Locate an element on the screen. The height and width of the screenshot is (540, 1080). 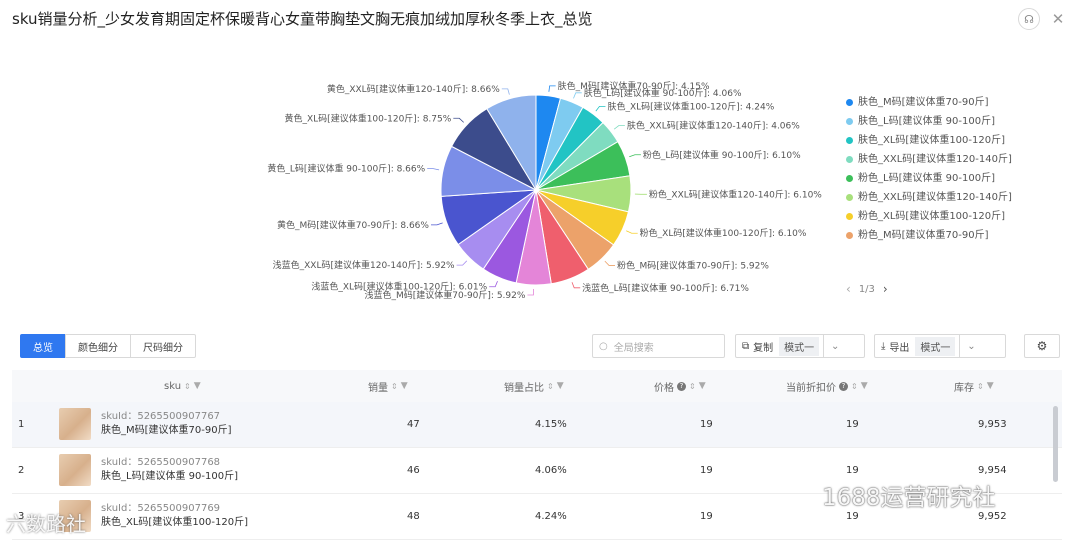
window-controls: ☊ ✕ is located at coordinates (1042, 19).